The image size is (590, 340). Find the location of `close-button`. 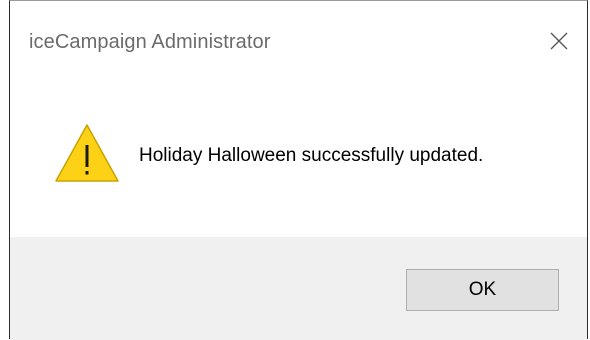

close-button is located at coordinates (559, 41).